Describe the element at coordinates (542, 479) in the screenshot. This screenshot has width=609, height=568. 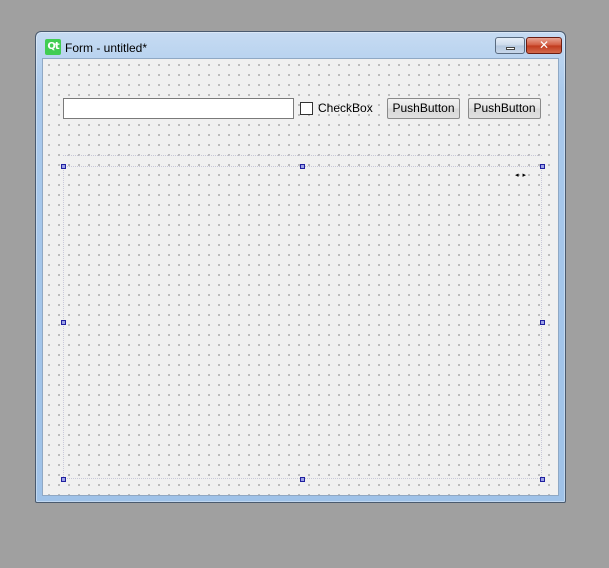
I see `resize-handle-bottom-right` at that location.